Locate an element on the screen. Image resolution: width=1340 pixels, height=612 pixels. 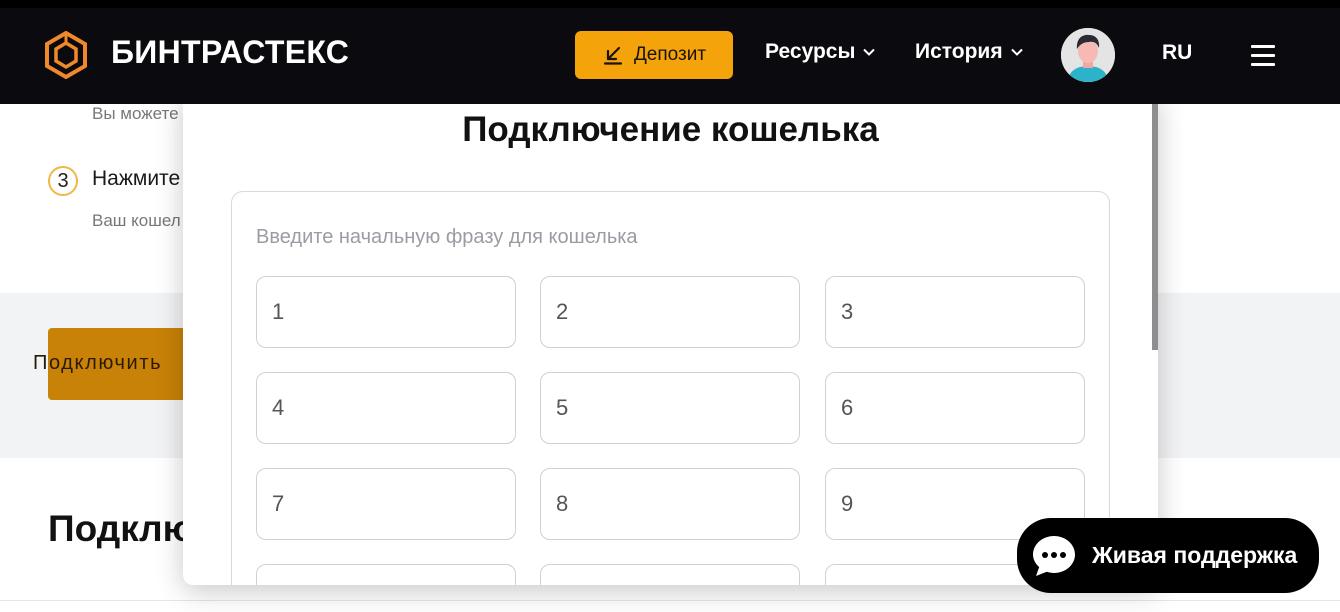
hamburger-menu-icon is located at coordinates (1263, 55).